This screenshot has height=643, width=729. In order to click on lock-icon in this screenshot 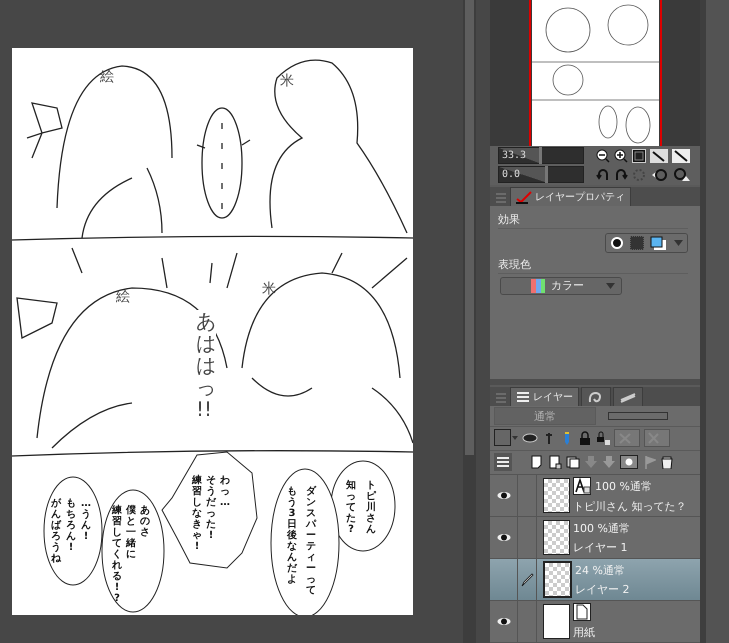, I will do `click(603, 438)`.